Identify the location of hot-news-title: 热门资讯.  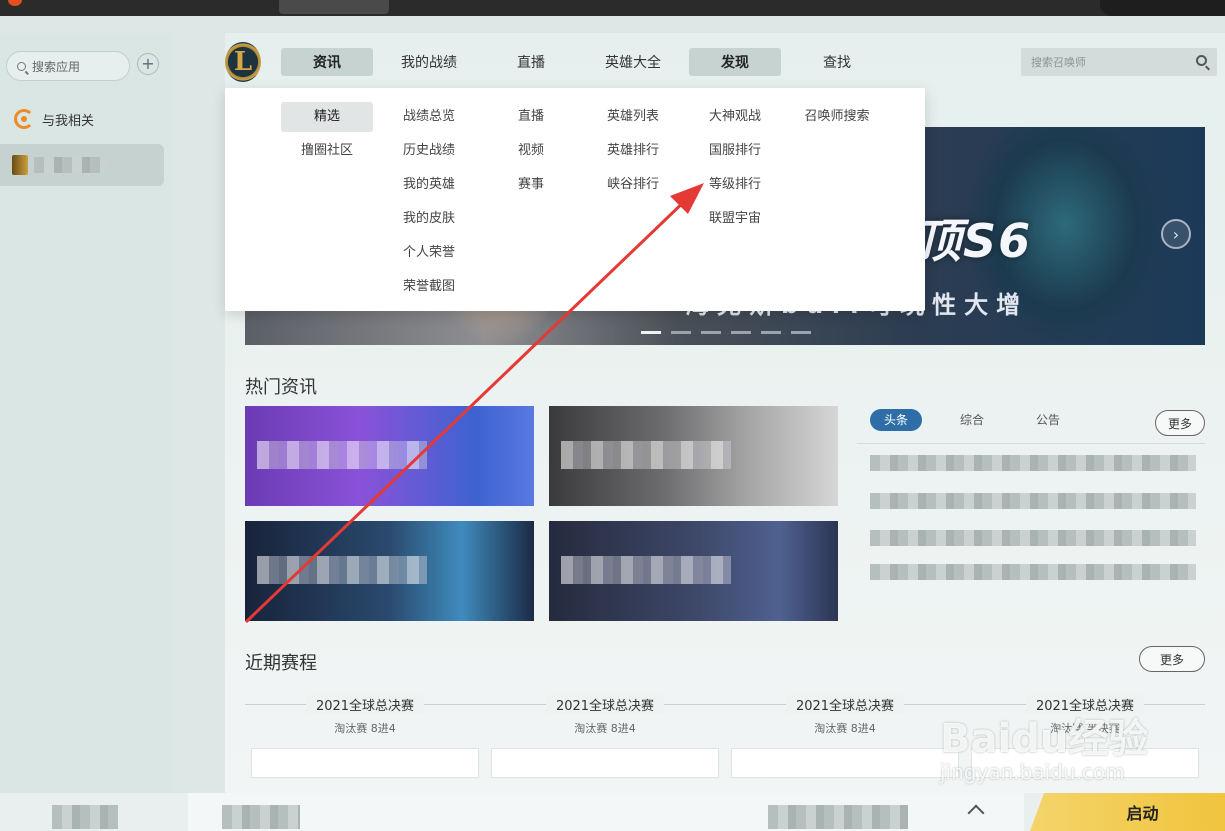
(281, 387).